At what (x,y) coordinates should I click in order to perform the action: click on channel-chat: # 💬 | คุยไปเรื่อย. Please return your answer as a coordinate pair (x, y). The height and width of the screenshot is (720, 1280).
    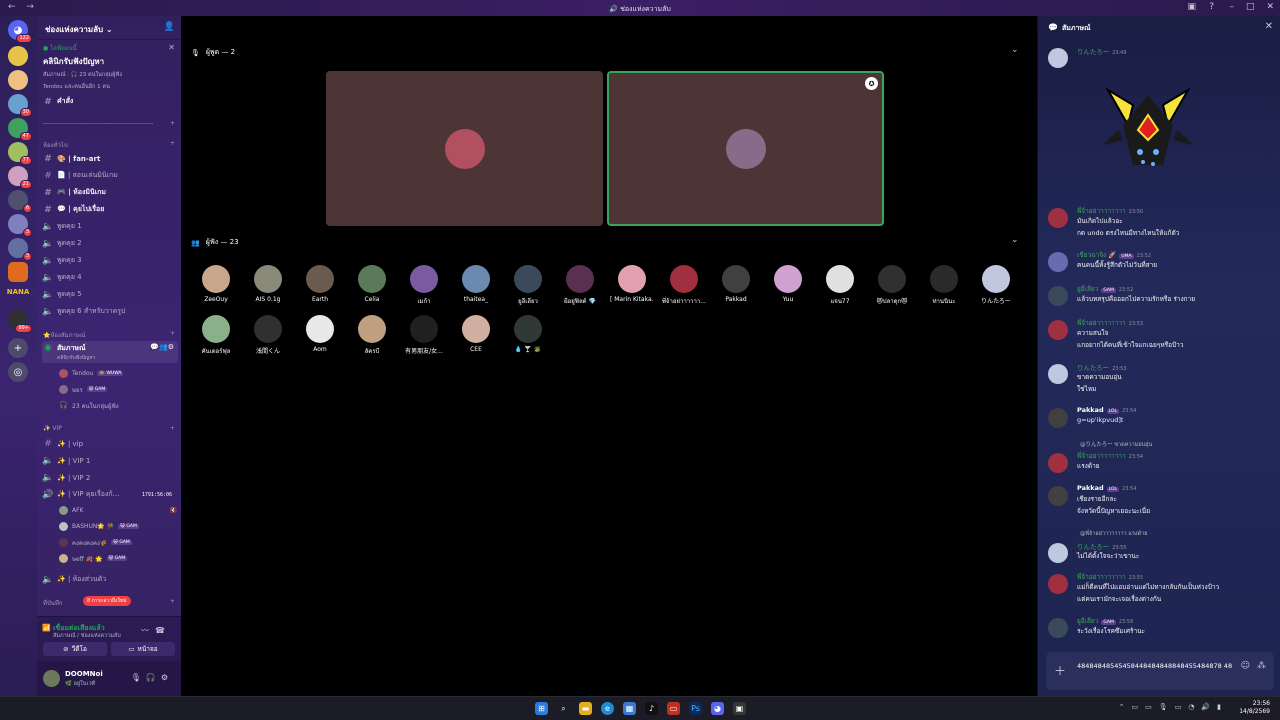
    Looking at the image, I should click on (110, 209).